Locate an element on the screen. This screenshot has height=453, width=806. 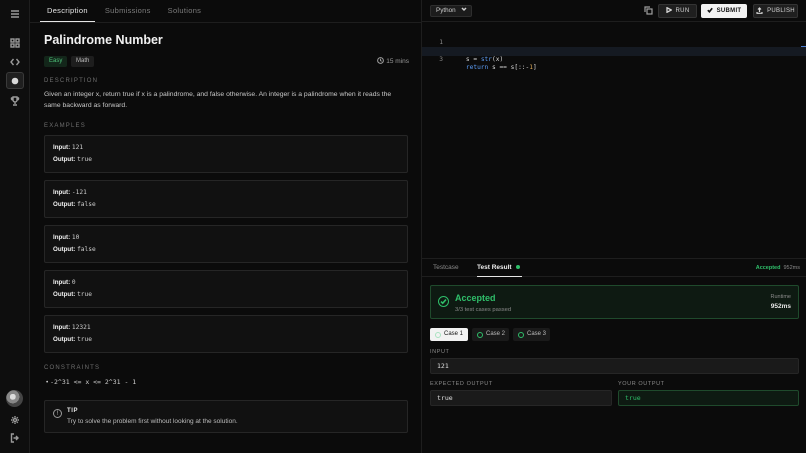
tab-description: Description is located at coordinates (67, 11).